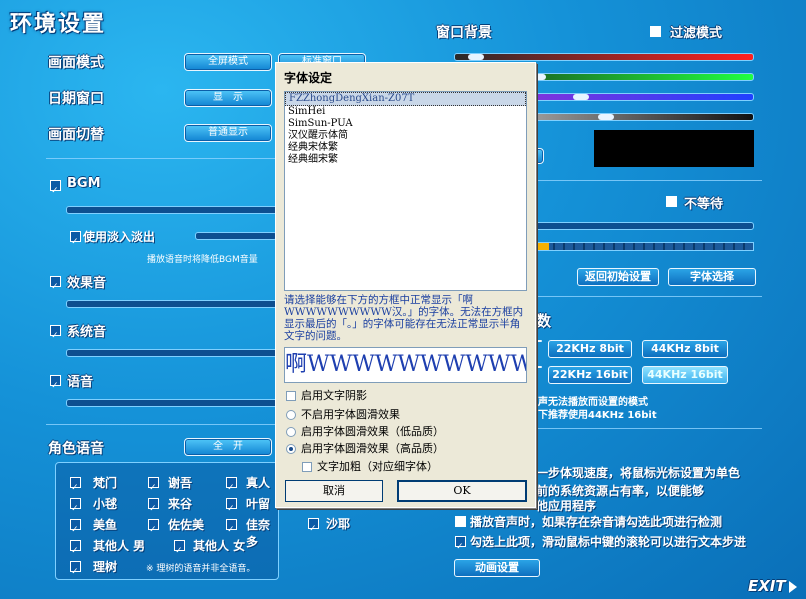 The height and width of the screenshot is (599, 806). Describe the element at coordinates (405, 160) in the screenshot. I see `font-list-item: 经典细宋繁` at that location.